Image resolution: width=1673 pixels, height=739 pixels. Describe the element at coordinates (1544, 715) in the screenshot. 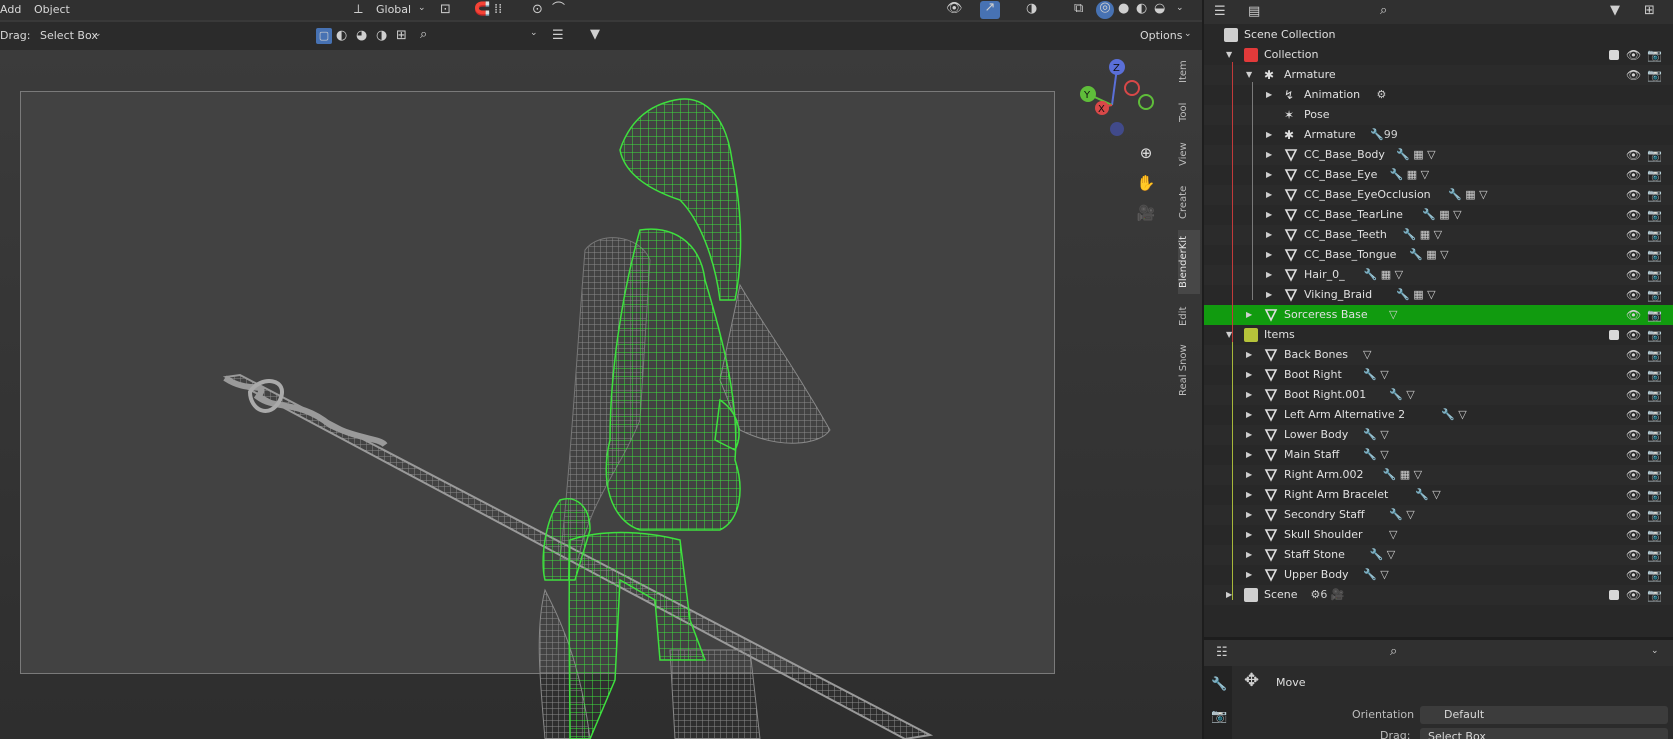

I see `orientation-dropdown: Default` at that location.